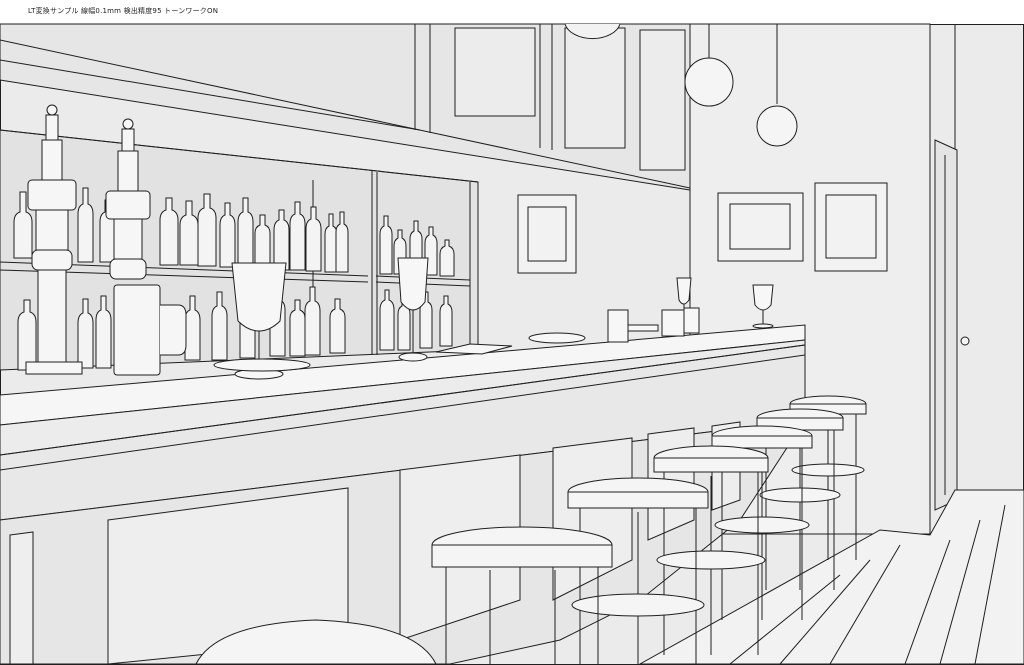 Image resolution: width=1024 pixels, height=665 pixels. Describe the element at coordinates (643, 328) in the screenshot. I see `napkin` at that location.